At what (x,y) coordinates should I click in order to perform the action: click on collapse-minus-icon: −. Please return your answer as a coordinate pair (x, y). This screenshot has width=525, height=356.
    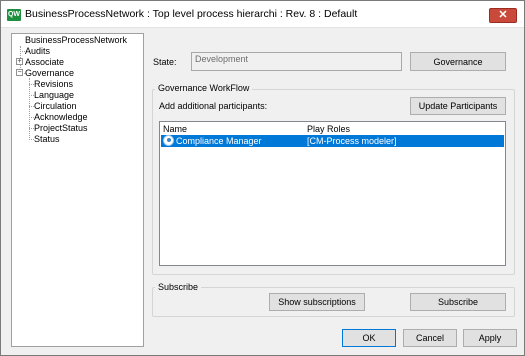
    Looking at the image, I should click on (19, 72).